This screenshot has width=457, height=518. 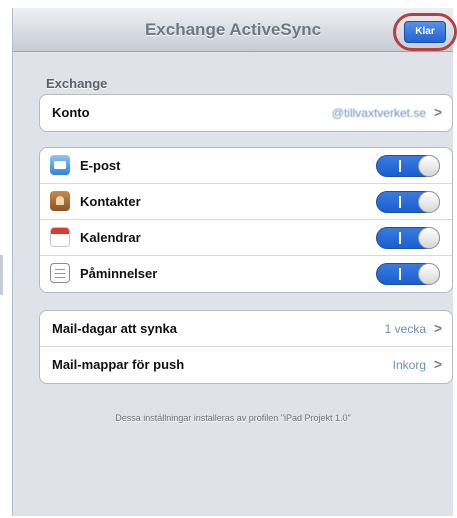 I want to click on account-row: Konto @tillvaxtverket.se >, so click(x=246, y=113).